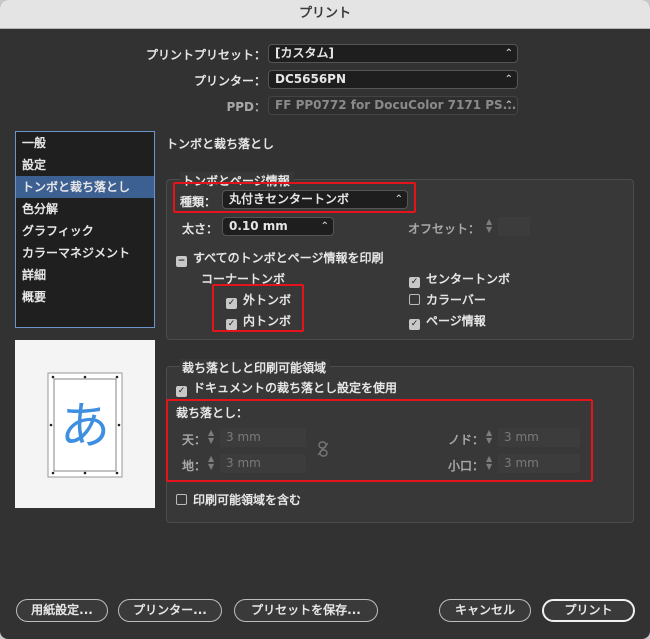 This screenshot has height=639, width=650. What do you see at coordinates (193, 440) in the screenshot?
I see `top-bleed-label: 天：` at bounding box center [193, 440].